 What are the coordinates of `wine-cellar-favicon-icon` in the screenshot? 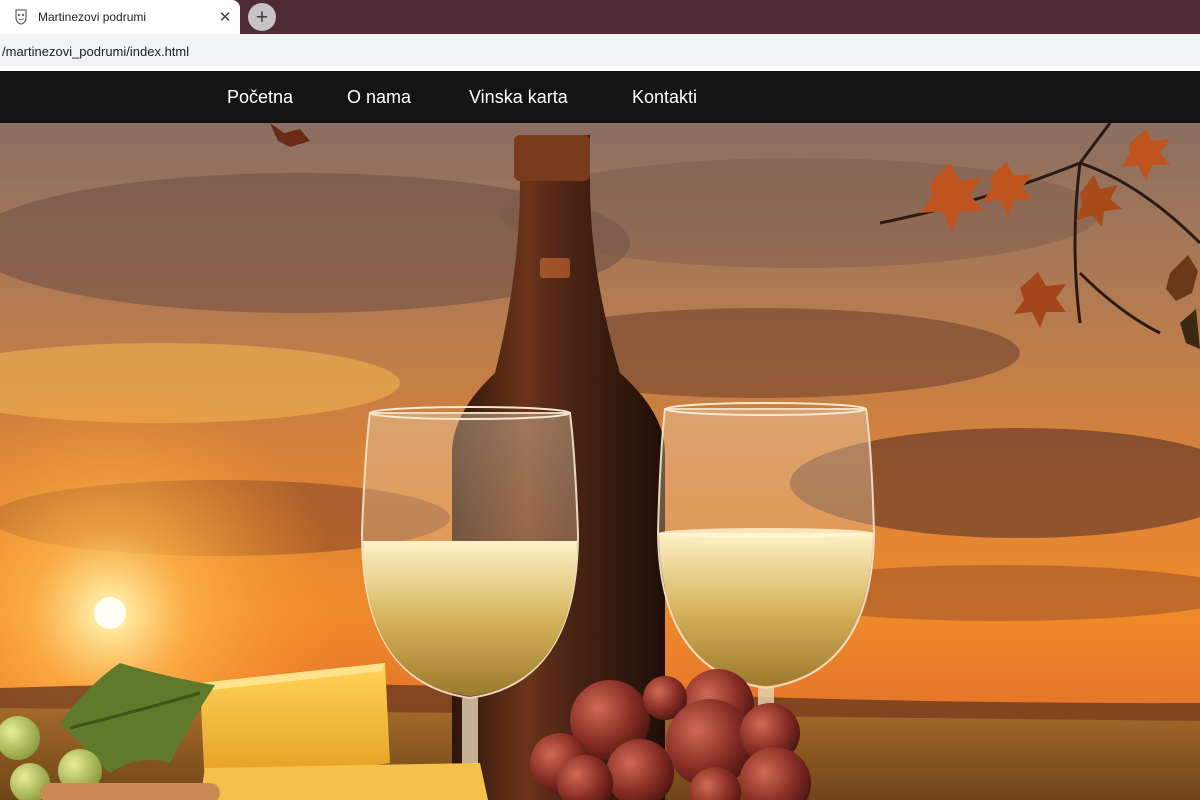 It's located at (21, 17).